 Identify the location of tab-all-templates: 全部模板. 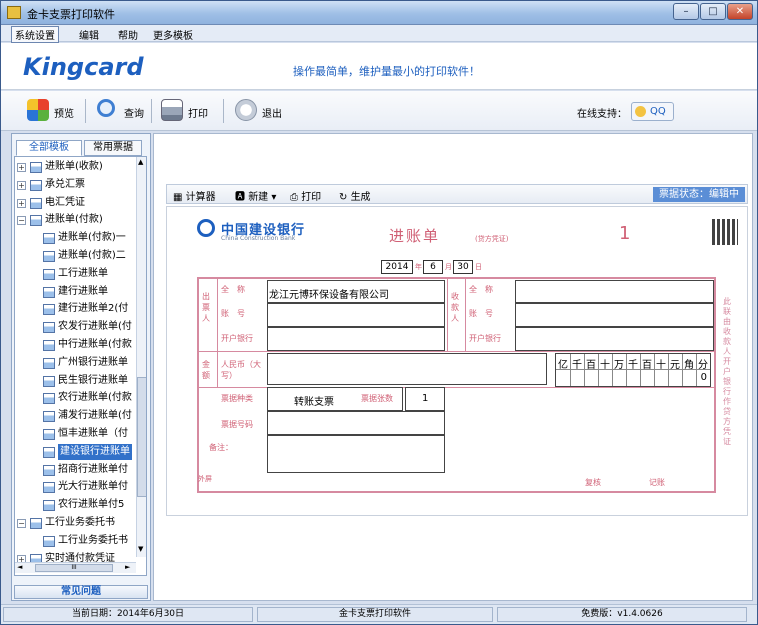
(49, 148).